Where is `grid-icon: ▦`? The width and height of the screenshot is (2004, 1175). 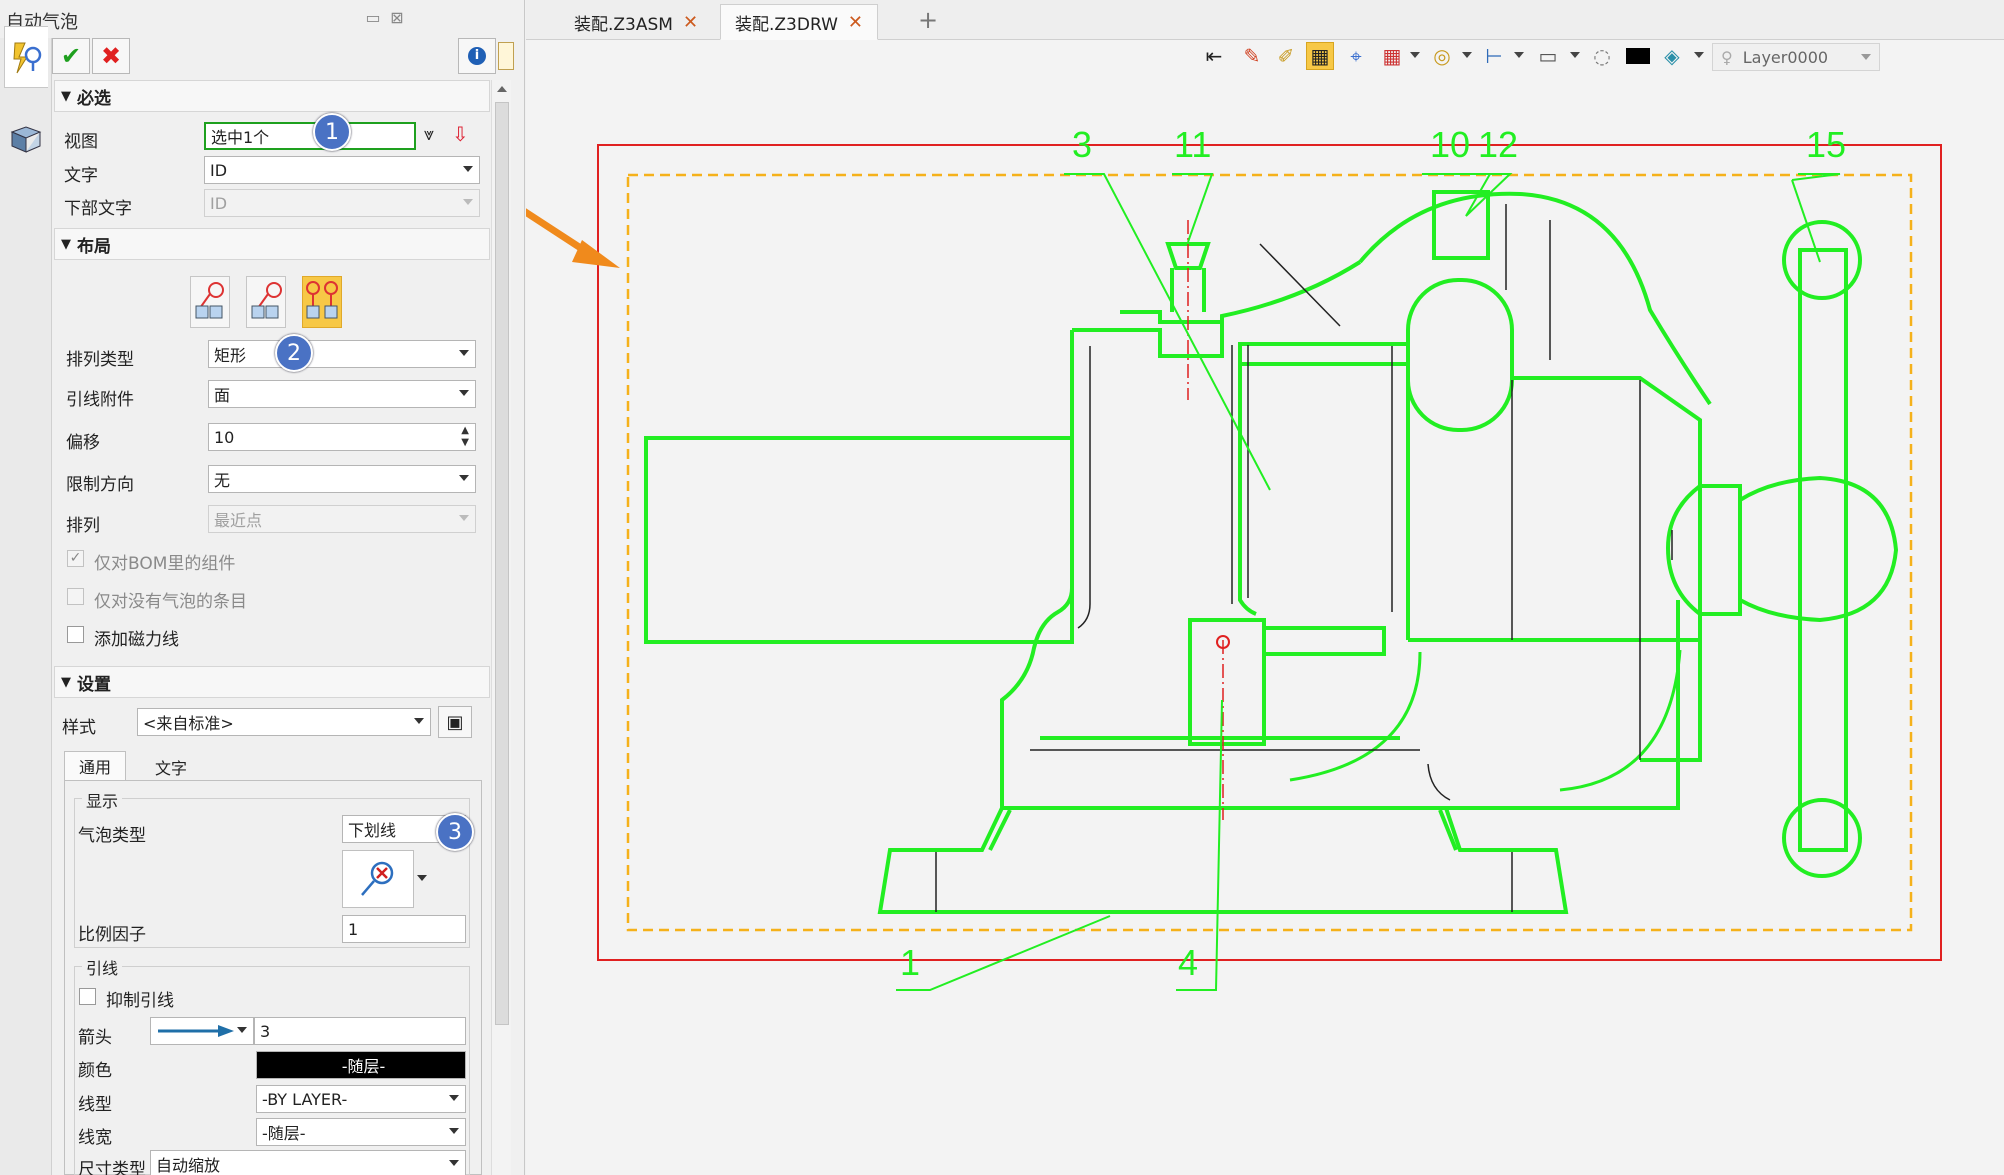
grid-icon: ▦ is located at coordinates (1392, 56).